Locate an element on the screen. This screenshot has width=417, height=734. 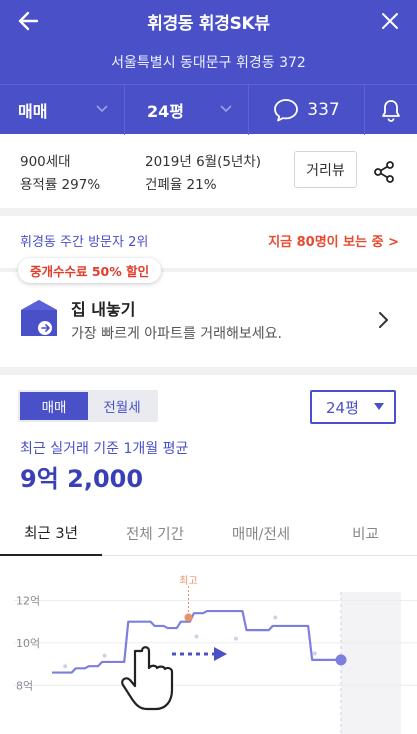
info-column-right: 2019년 6월(5년차) 건폐율 21% is located at coordinates (203, 174).